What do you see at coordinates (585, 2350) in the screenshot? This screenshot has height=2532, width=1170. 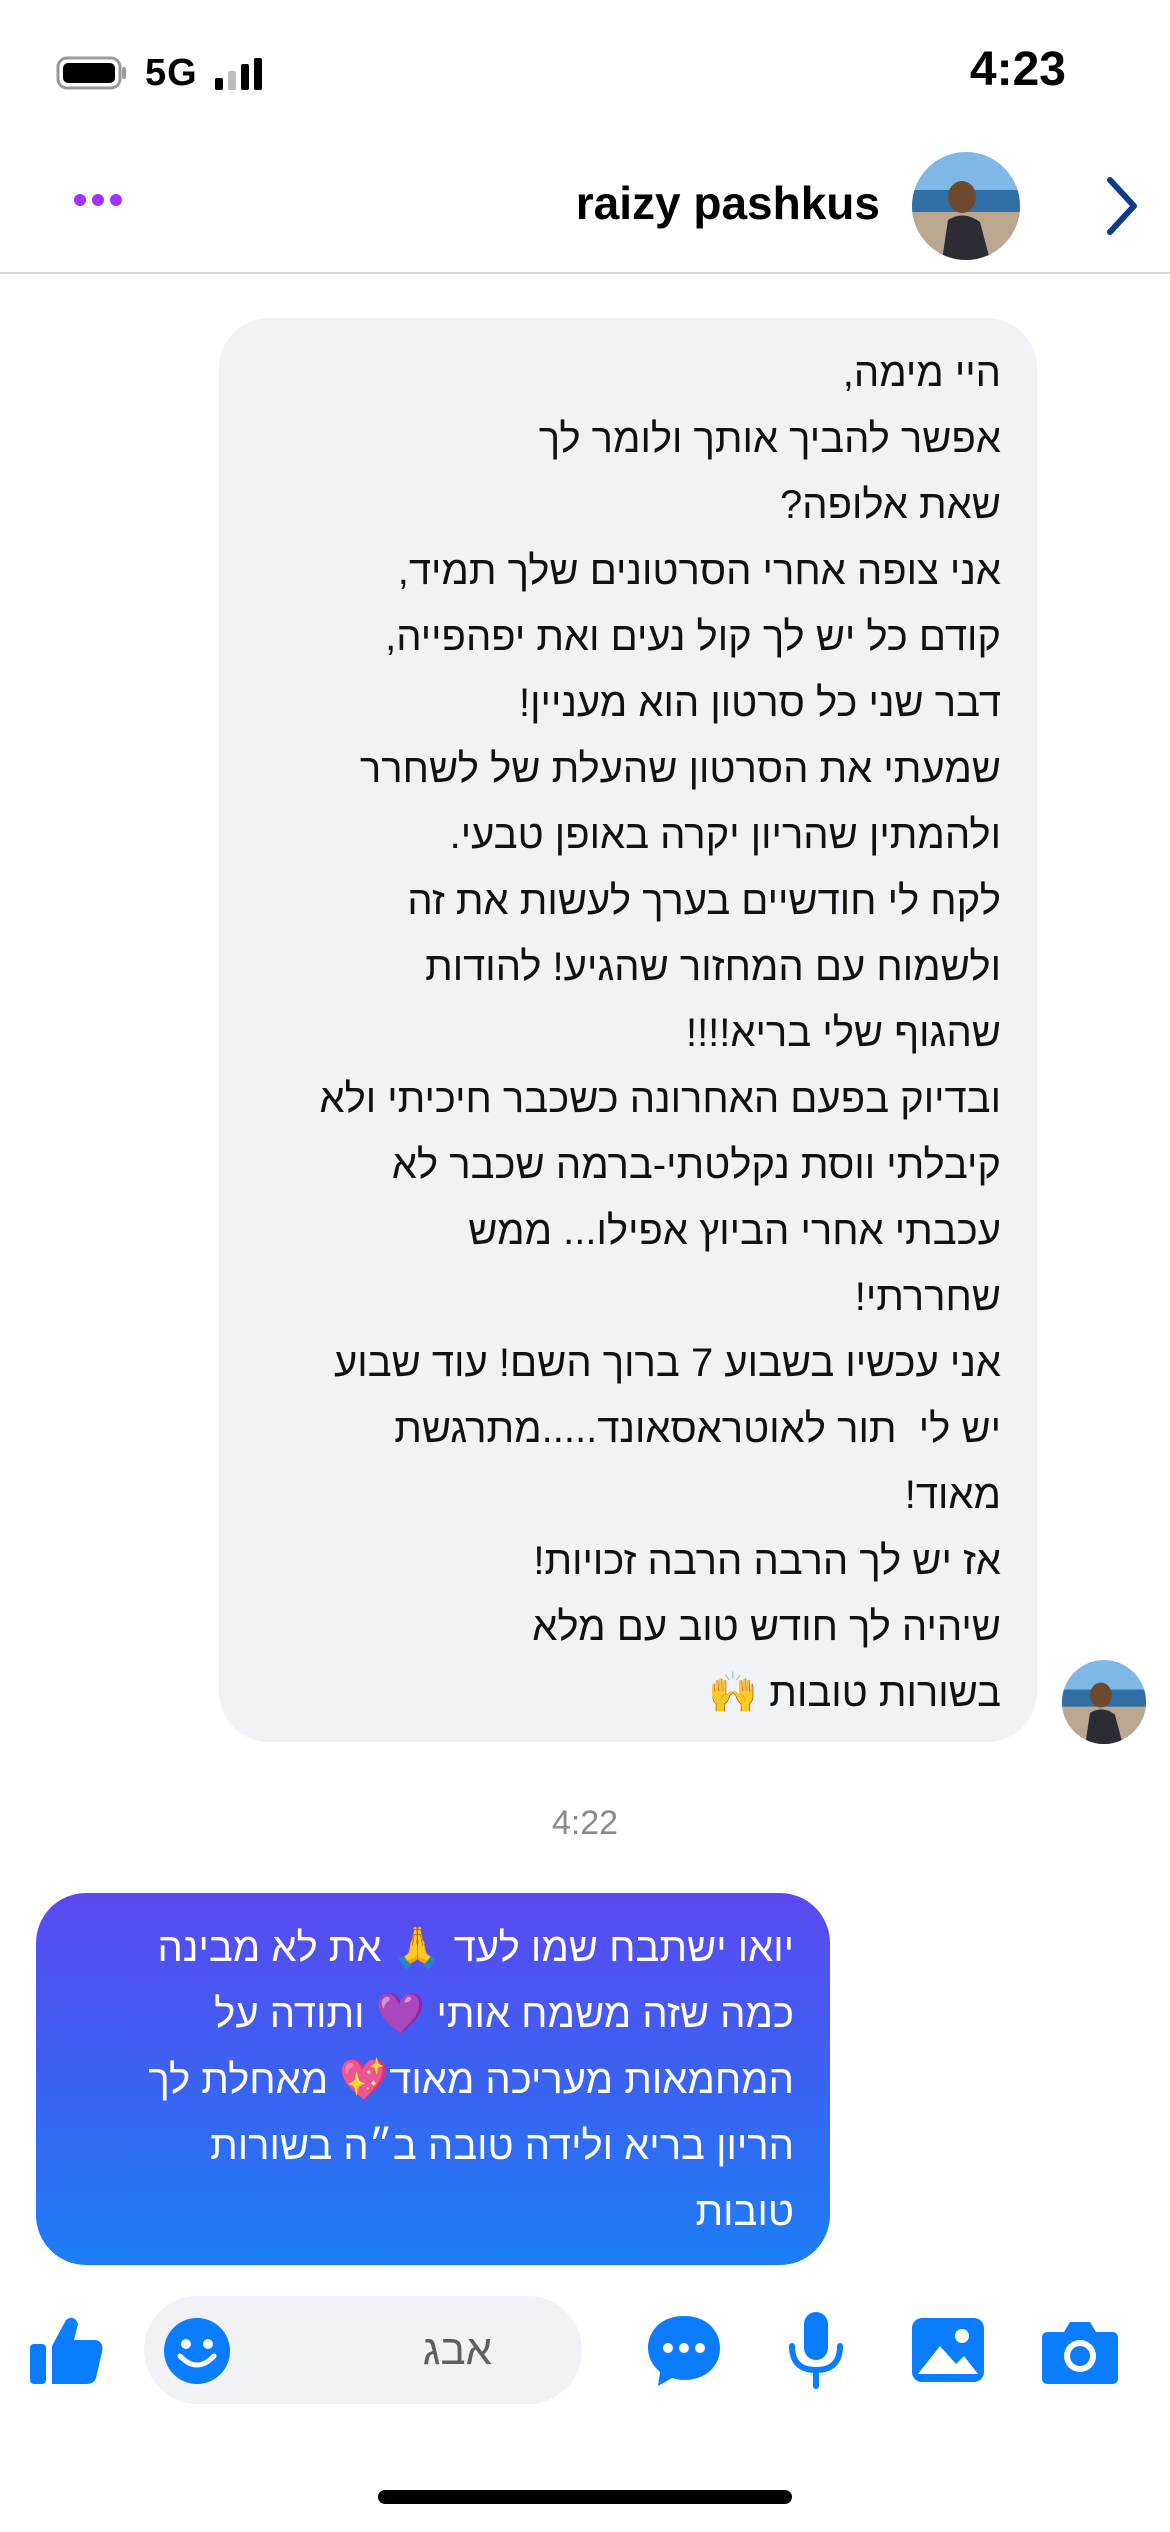 I see `message-composer: אבג` at bounding box center [585, 2350].